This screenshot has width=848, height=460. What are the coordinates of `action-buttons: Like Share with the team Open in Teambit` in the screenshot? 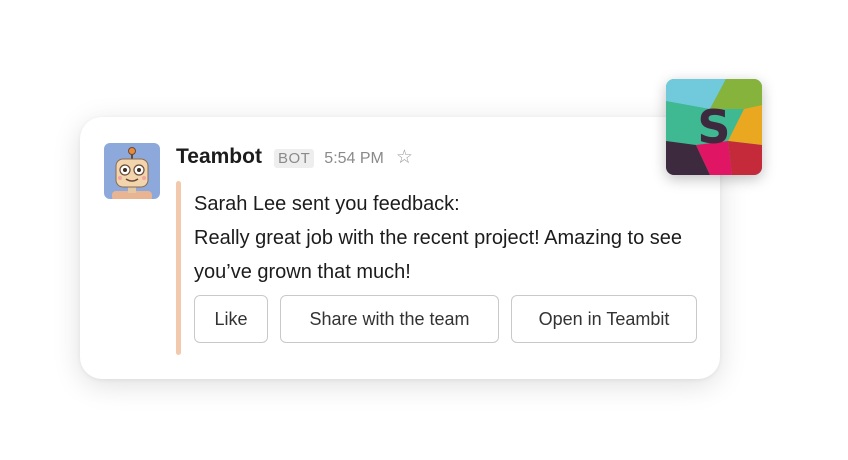 It's located at (445, 319).